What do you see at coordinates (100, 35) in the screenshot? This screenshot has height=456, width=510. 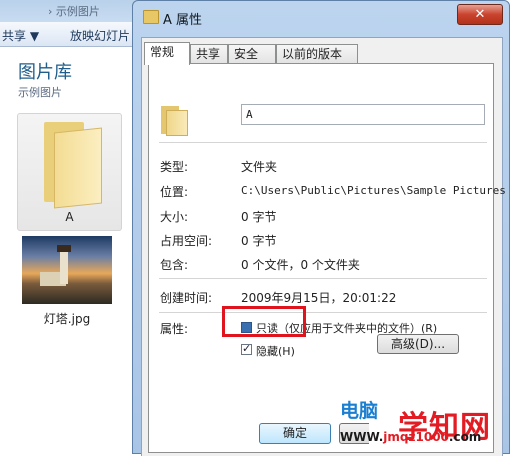 I see `slideshow-button: 放映幻灯片` at bounding box center [100, 35].